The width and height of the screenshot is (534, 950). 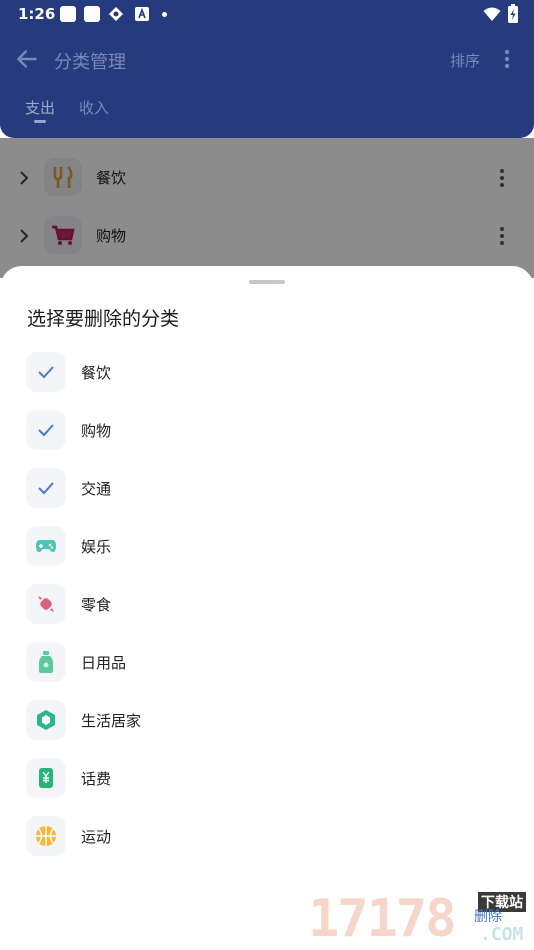 What do you see at coordinates (96, 605) in the screenshot?
I see `option-label: 零食` at bounding box center [96, 605].